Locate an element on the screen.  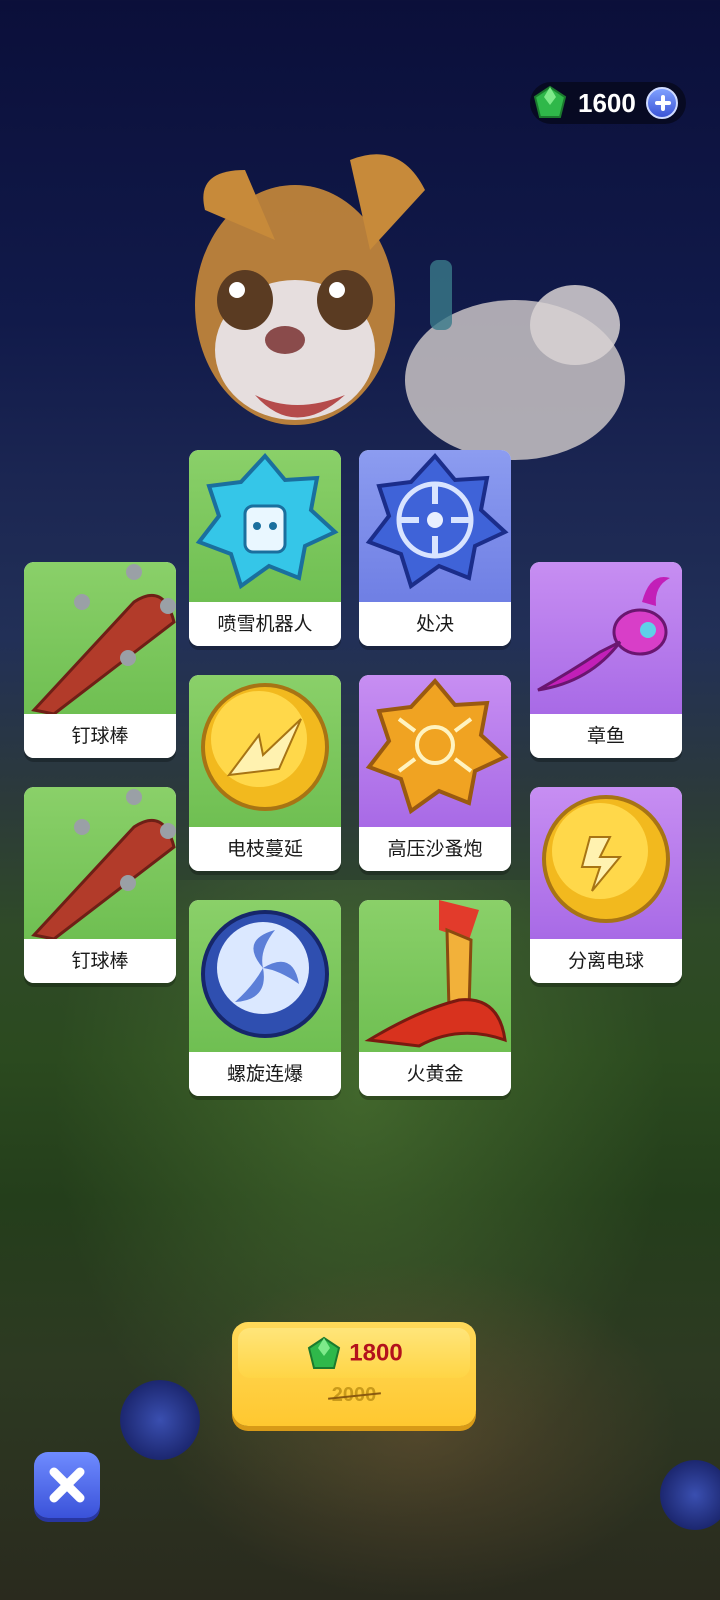
price-value: 1800 is located at coordinates (376, 1353).